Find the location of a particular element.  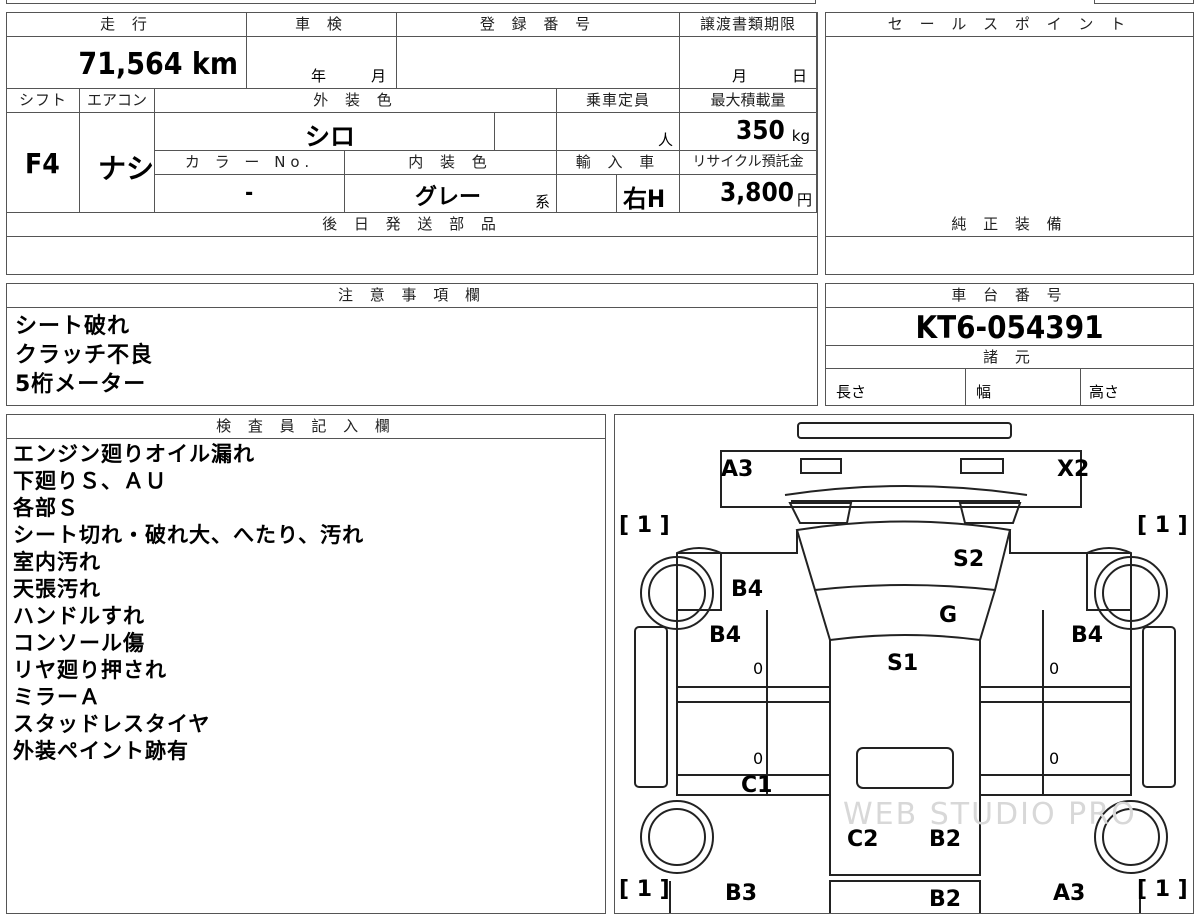

inspector-item: コンソール傷 is located at coordinates (79, 643).